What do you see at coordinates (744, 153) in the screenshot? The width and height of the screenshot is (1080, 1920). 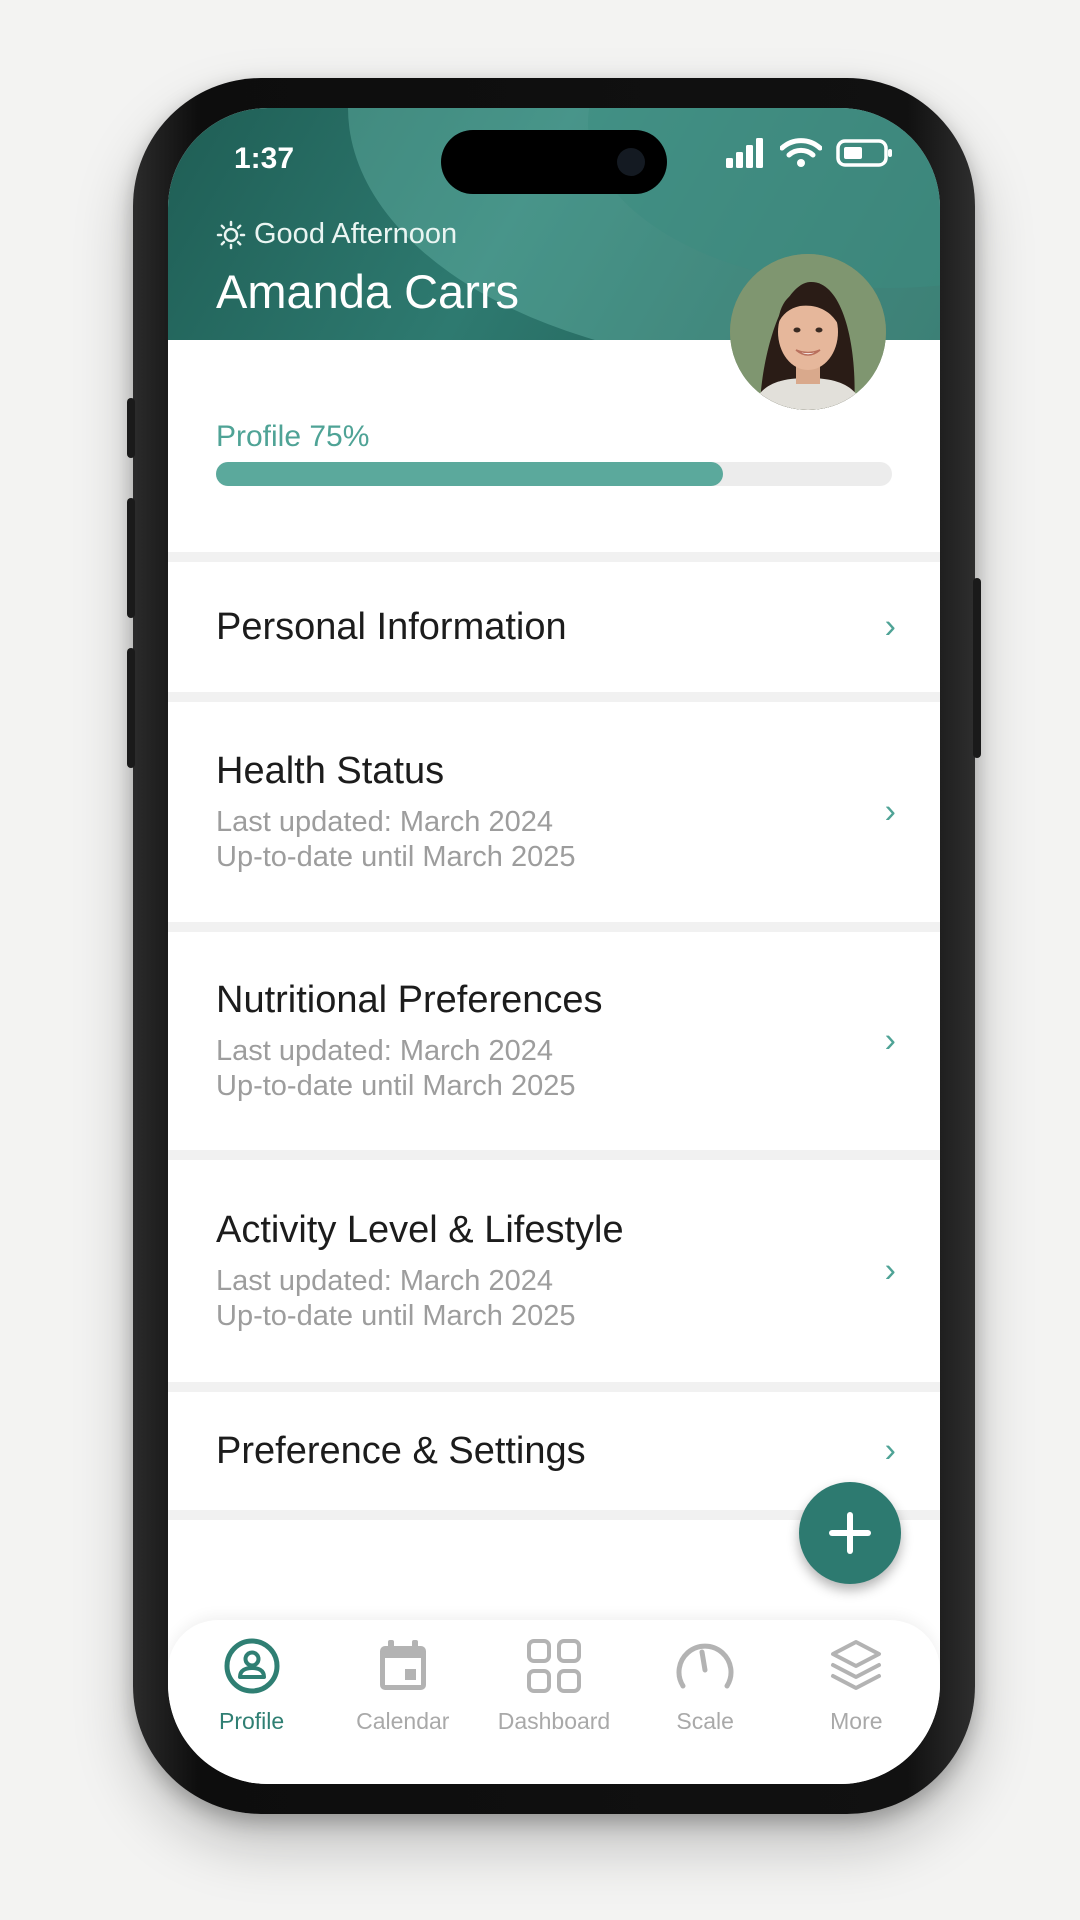 I see `signal-icon` at bounding box center [744, 153].